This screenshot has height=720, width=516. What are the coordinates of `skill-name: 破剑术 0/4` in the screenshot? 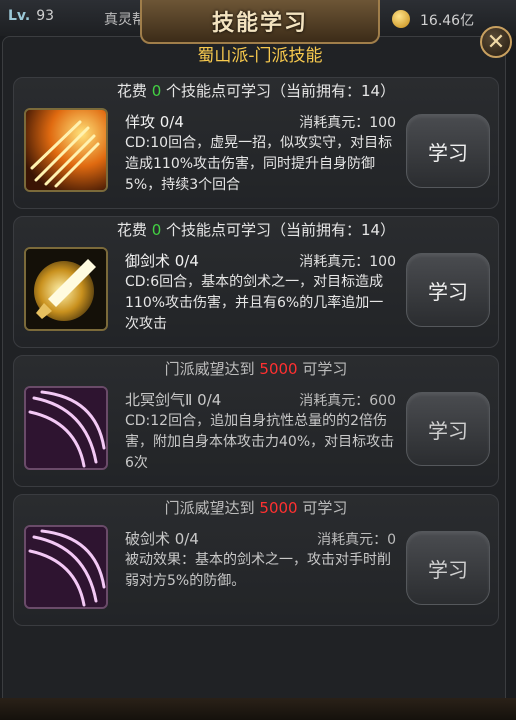 It's located at (162, 539).